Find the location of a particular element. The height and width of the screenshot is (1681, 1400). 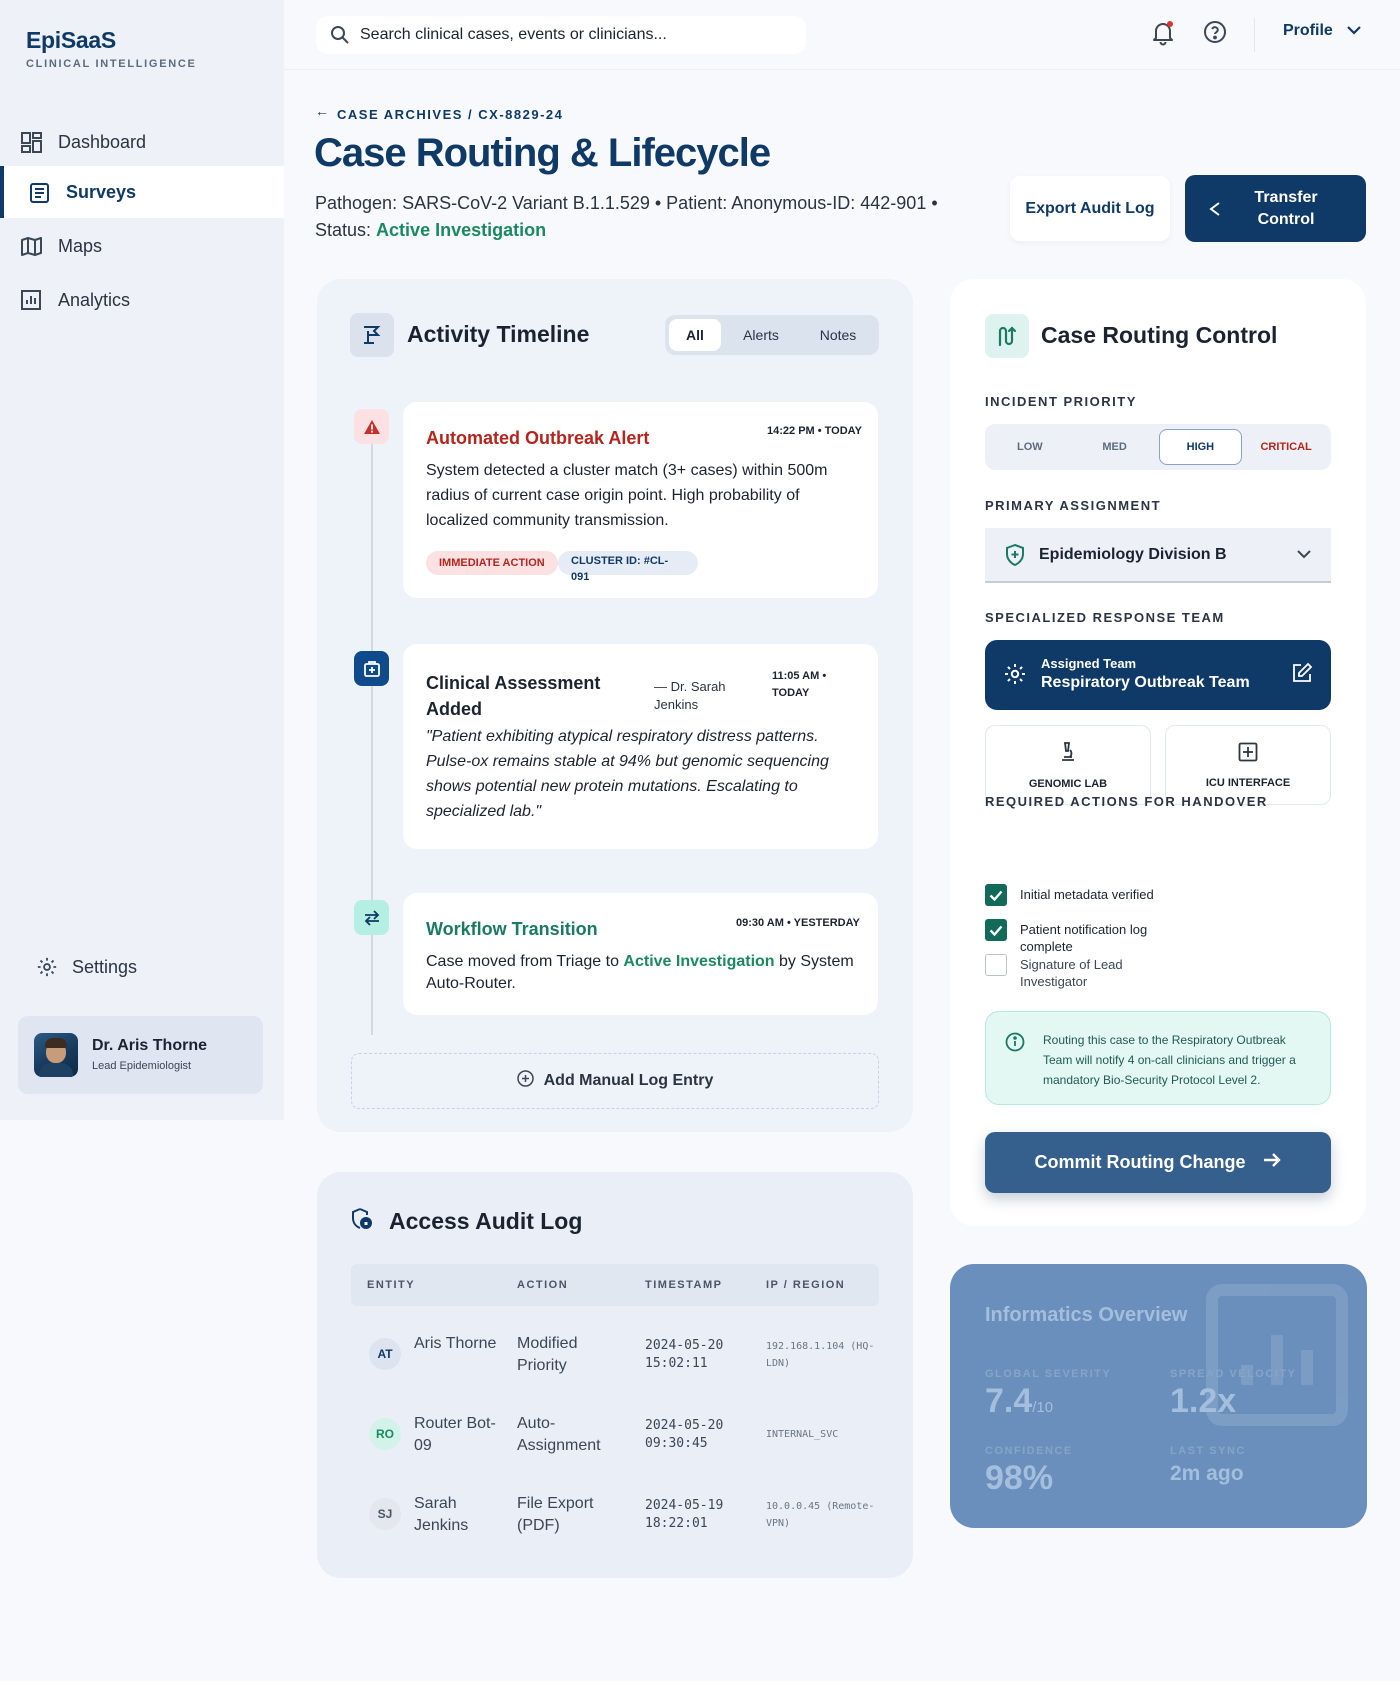

handover-label: REQUIRED ACTIONS FOR HANDOVER is located at coordinates (1126, 801).